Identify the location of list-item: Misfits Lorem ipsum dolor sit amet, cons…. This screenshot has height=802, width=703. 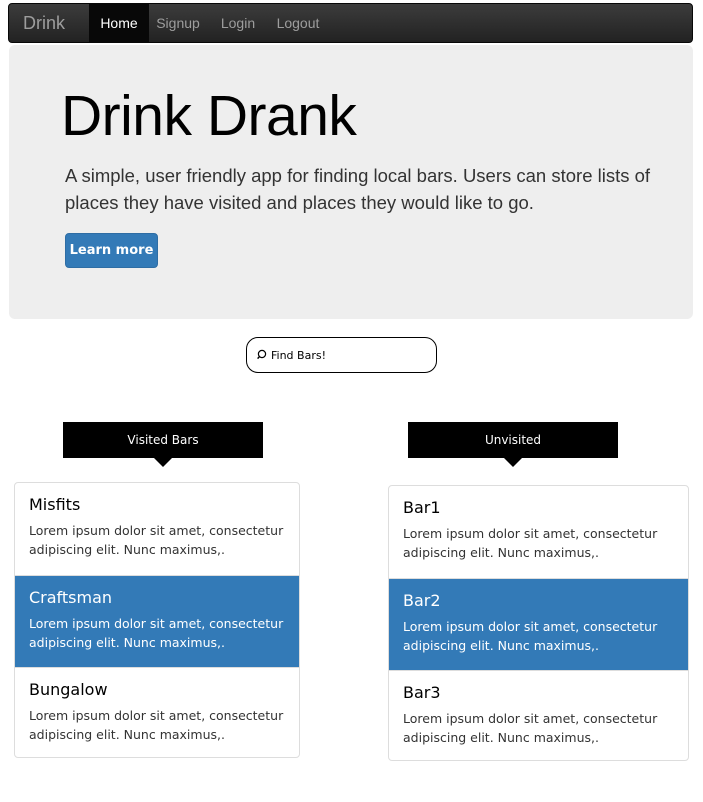
(157, 529).